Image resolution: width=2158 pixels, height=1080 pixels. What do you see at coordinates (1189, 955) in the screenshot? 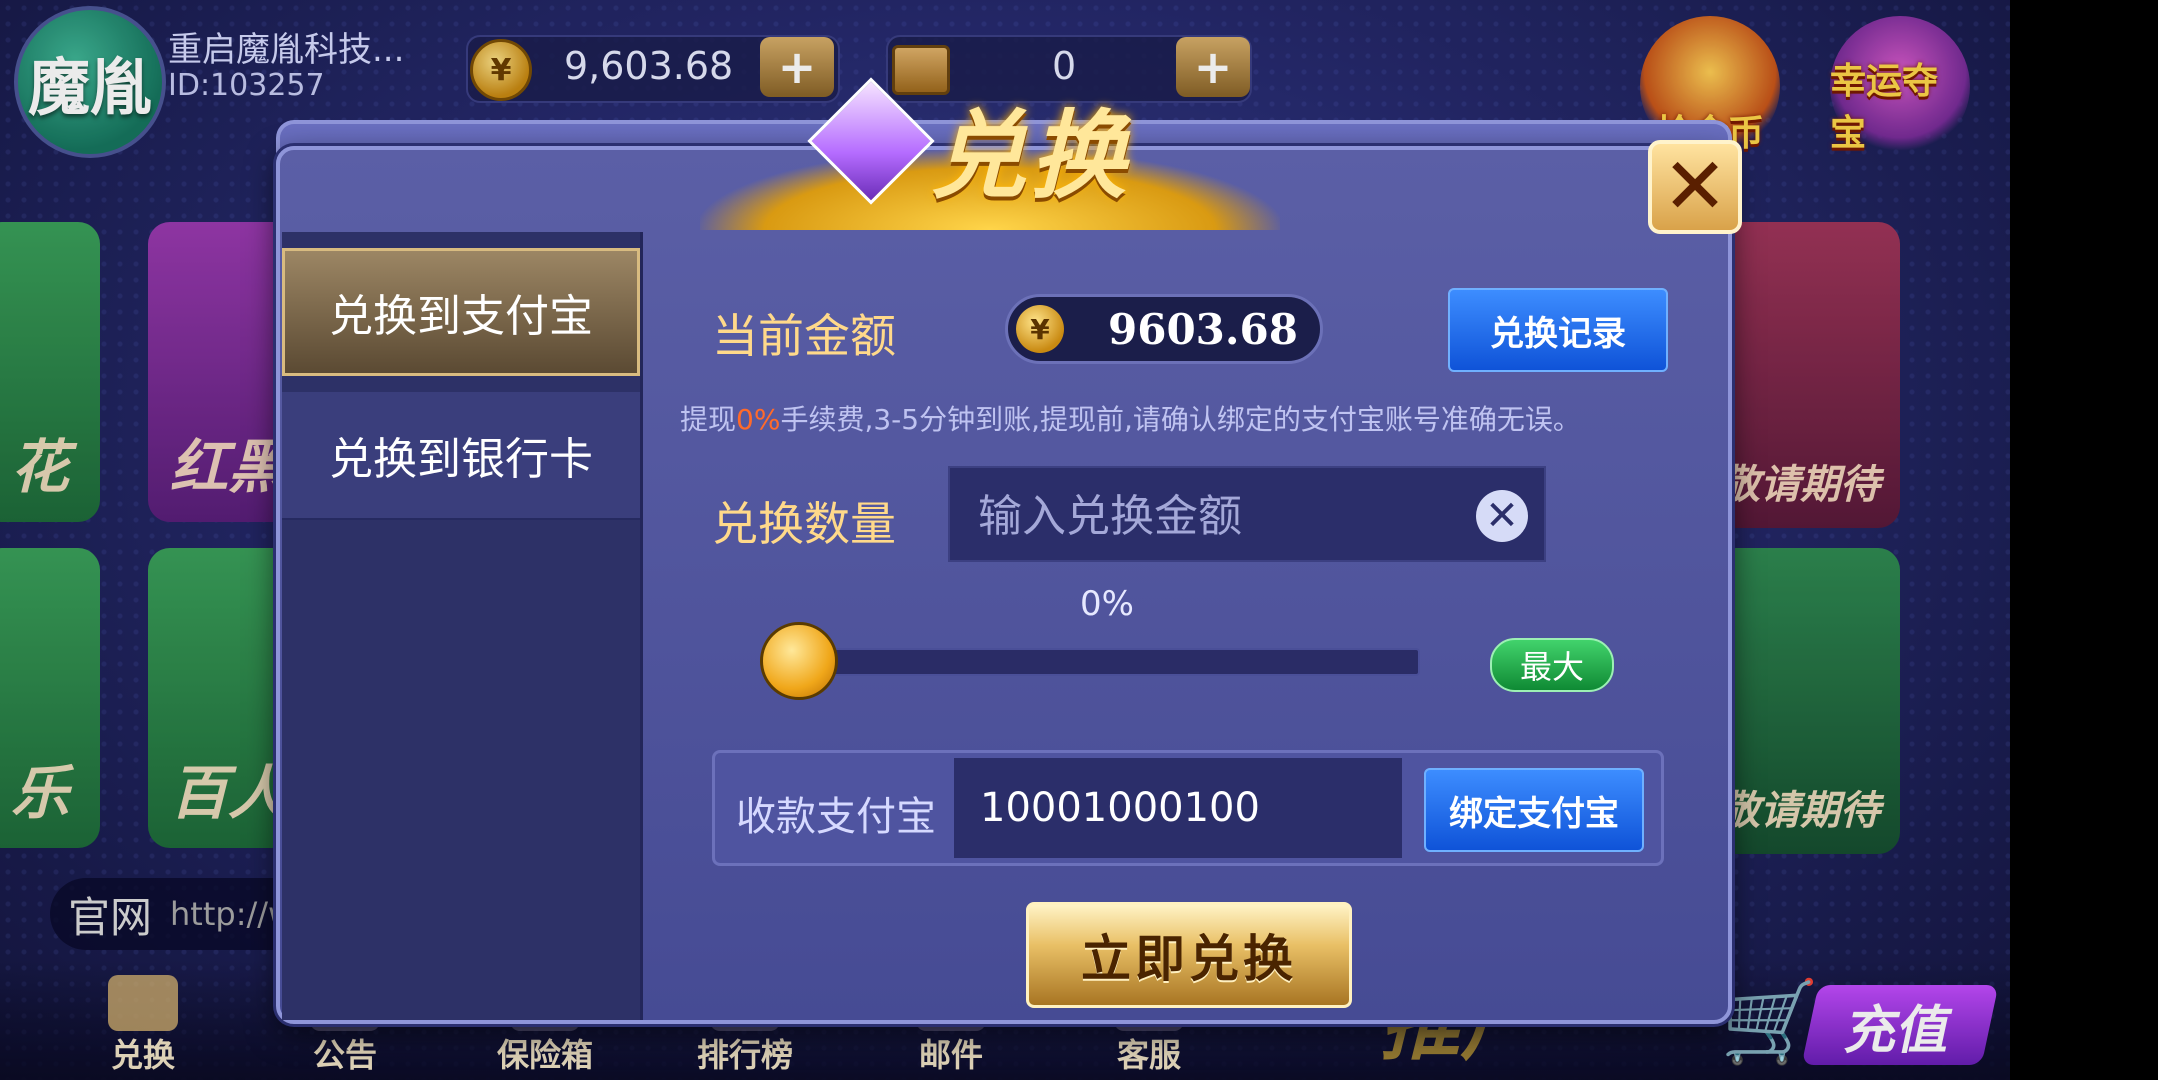
I see `exchange-now-button: 立即兑换` at bounding box center [1189, 955].